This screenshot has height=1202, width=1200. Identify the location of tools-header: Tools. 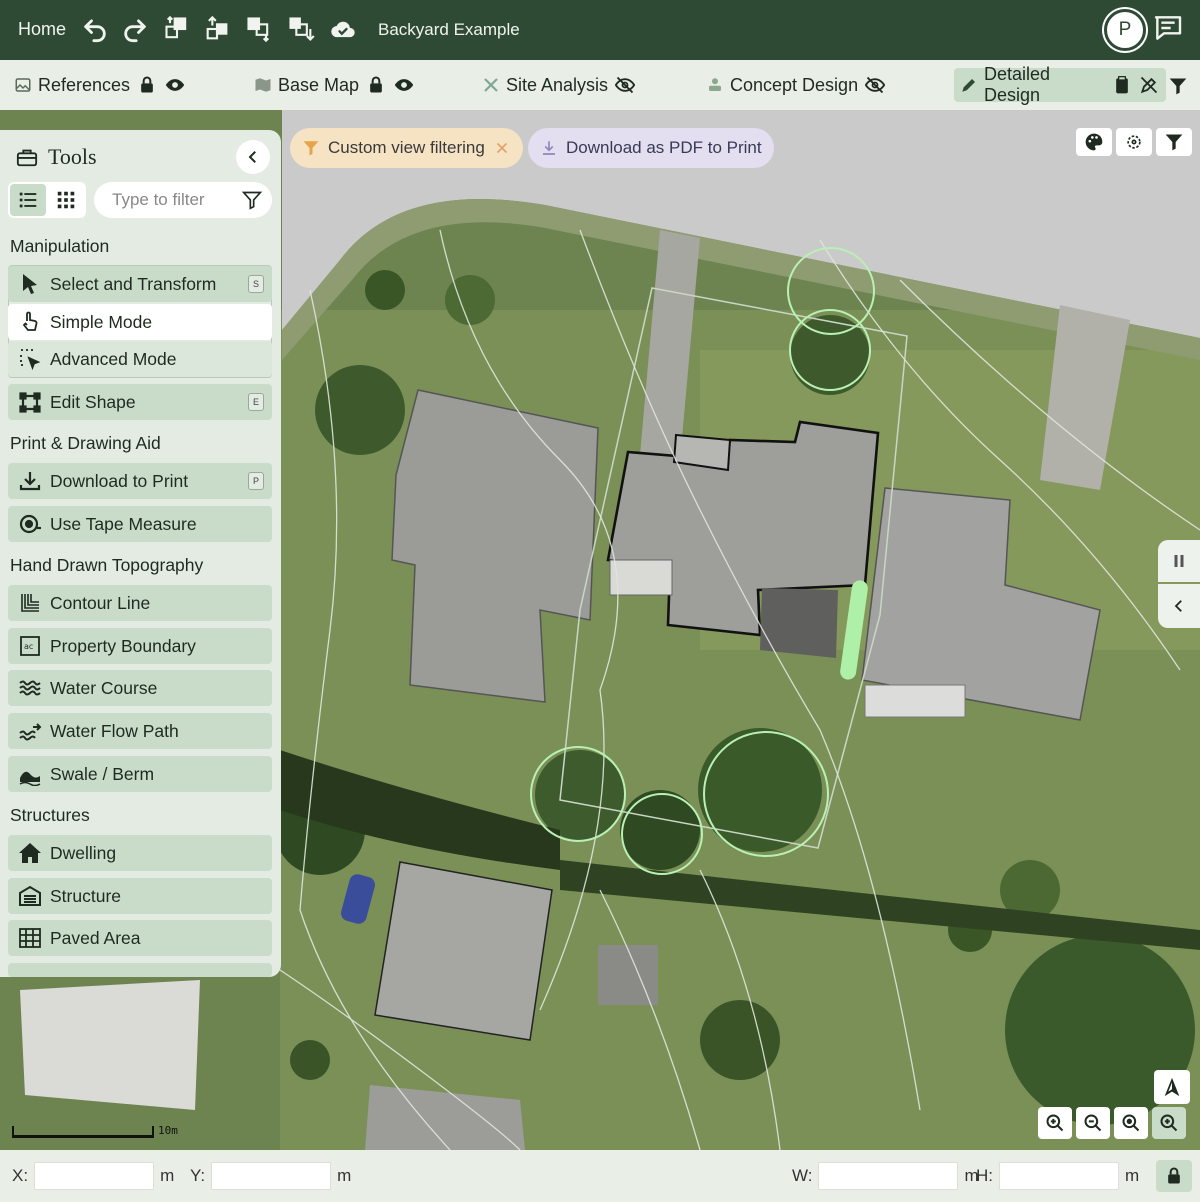
(56, 157).